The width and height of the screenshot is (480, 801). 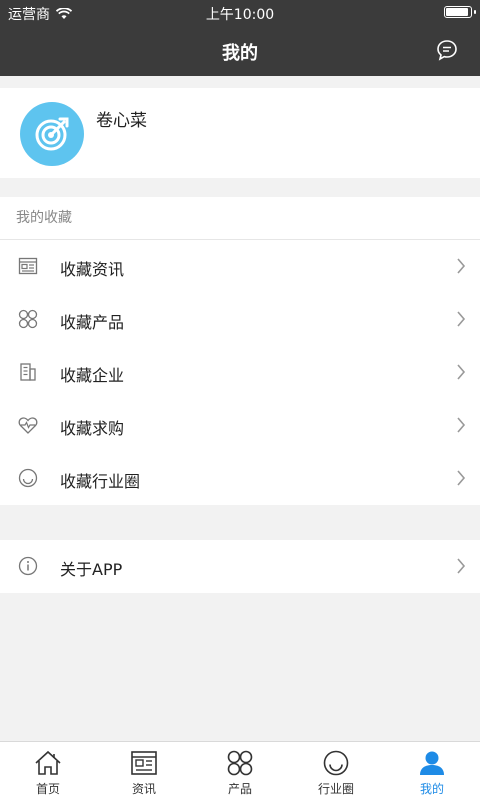 What do you see at coordinates (240, 15) in the screenshot?
I see `status-time: 上午10:00` at bounding box center [240, 15].